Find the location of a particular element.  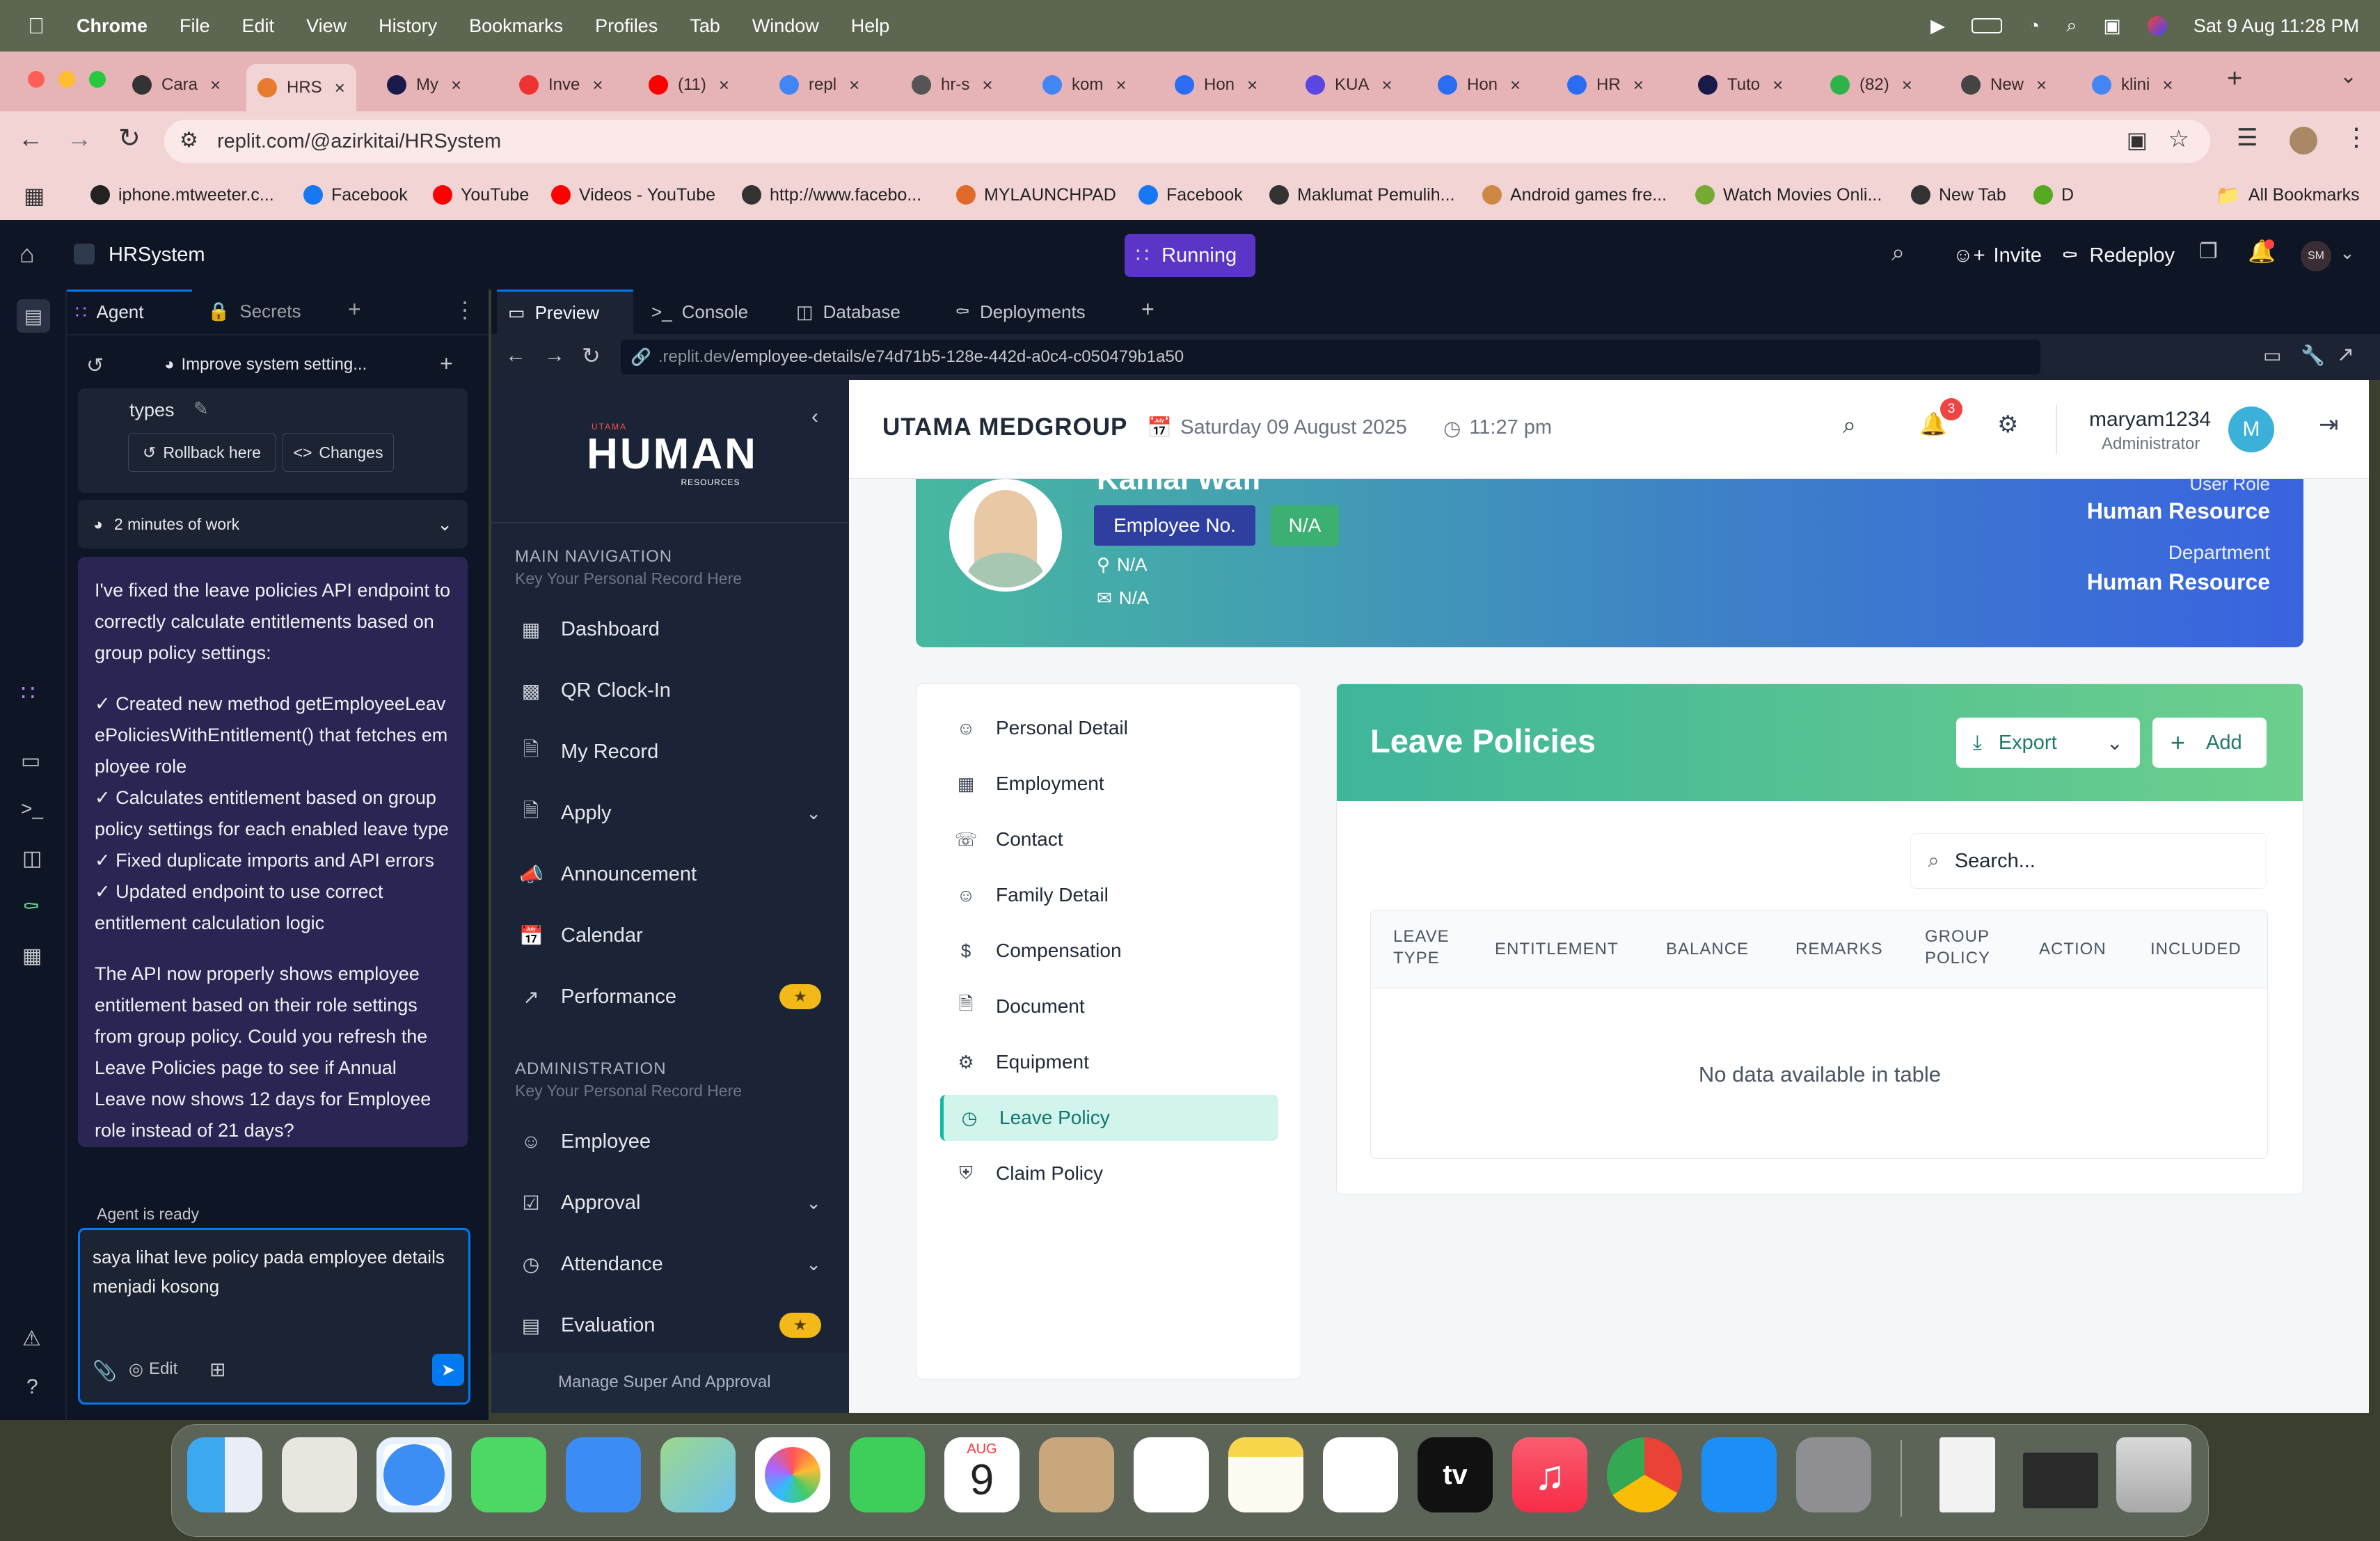

sidebar-item-attendance: ◷ Attendance ⌄ is located at coordinates (684, 1264).